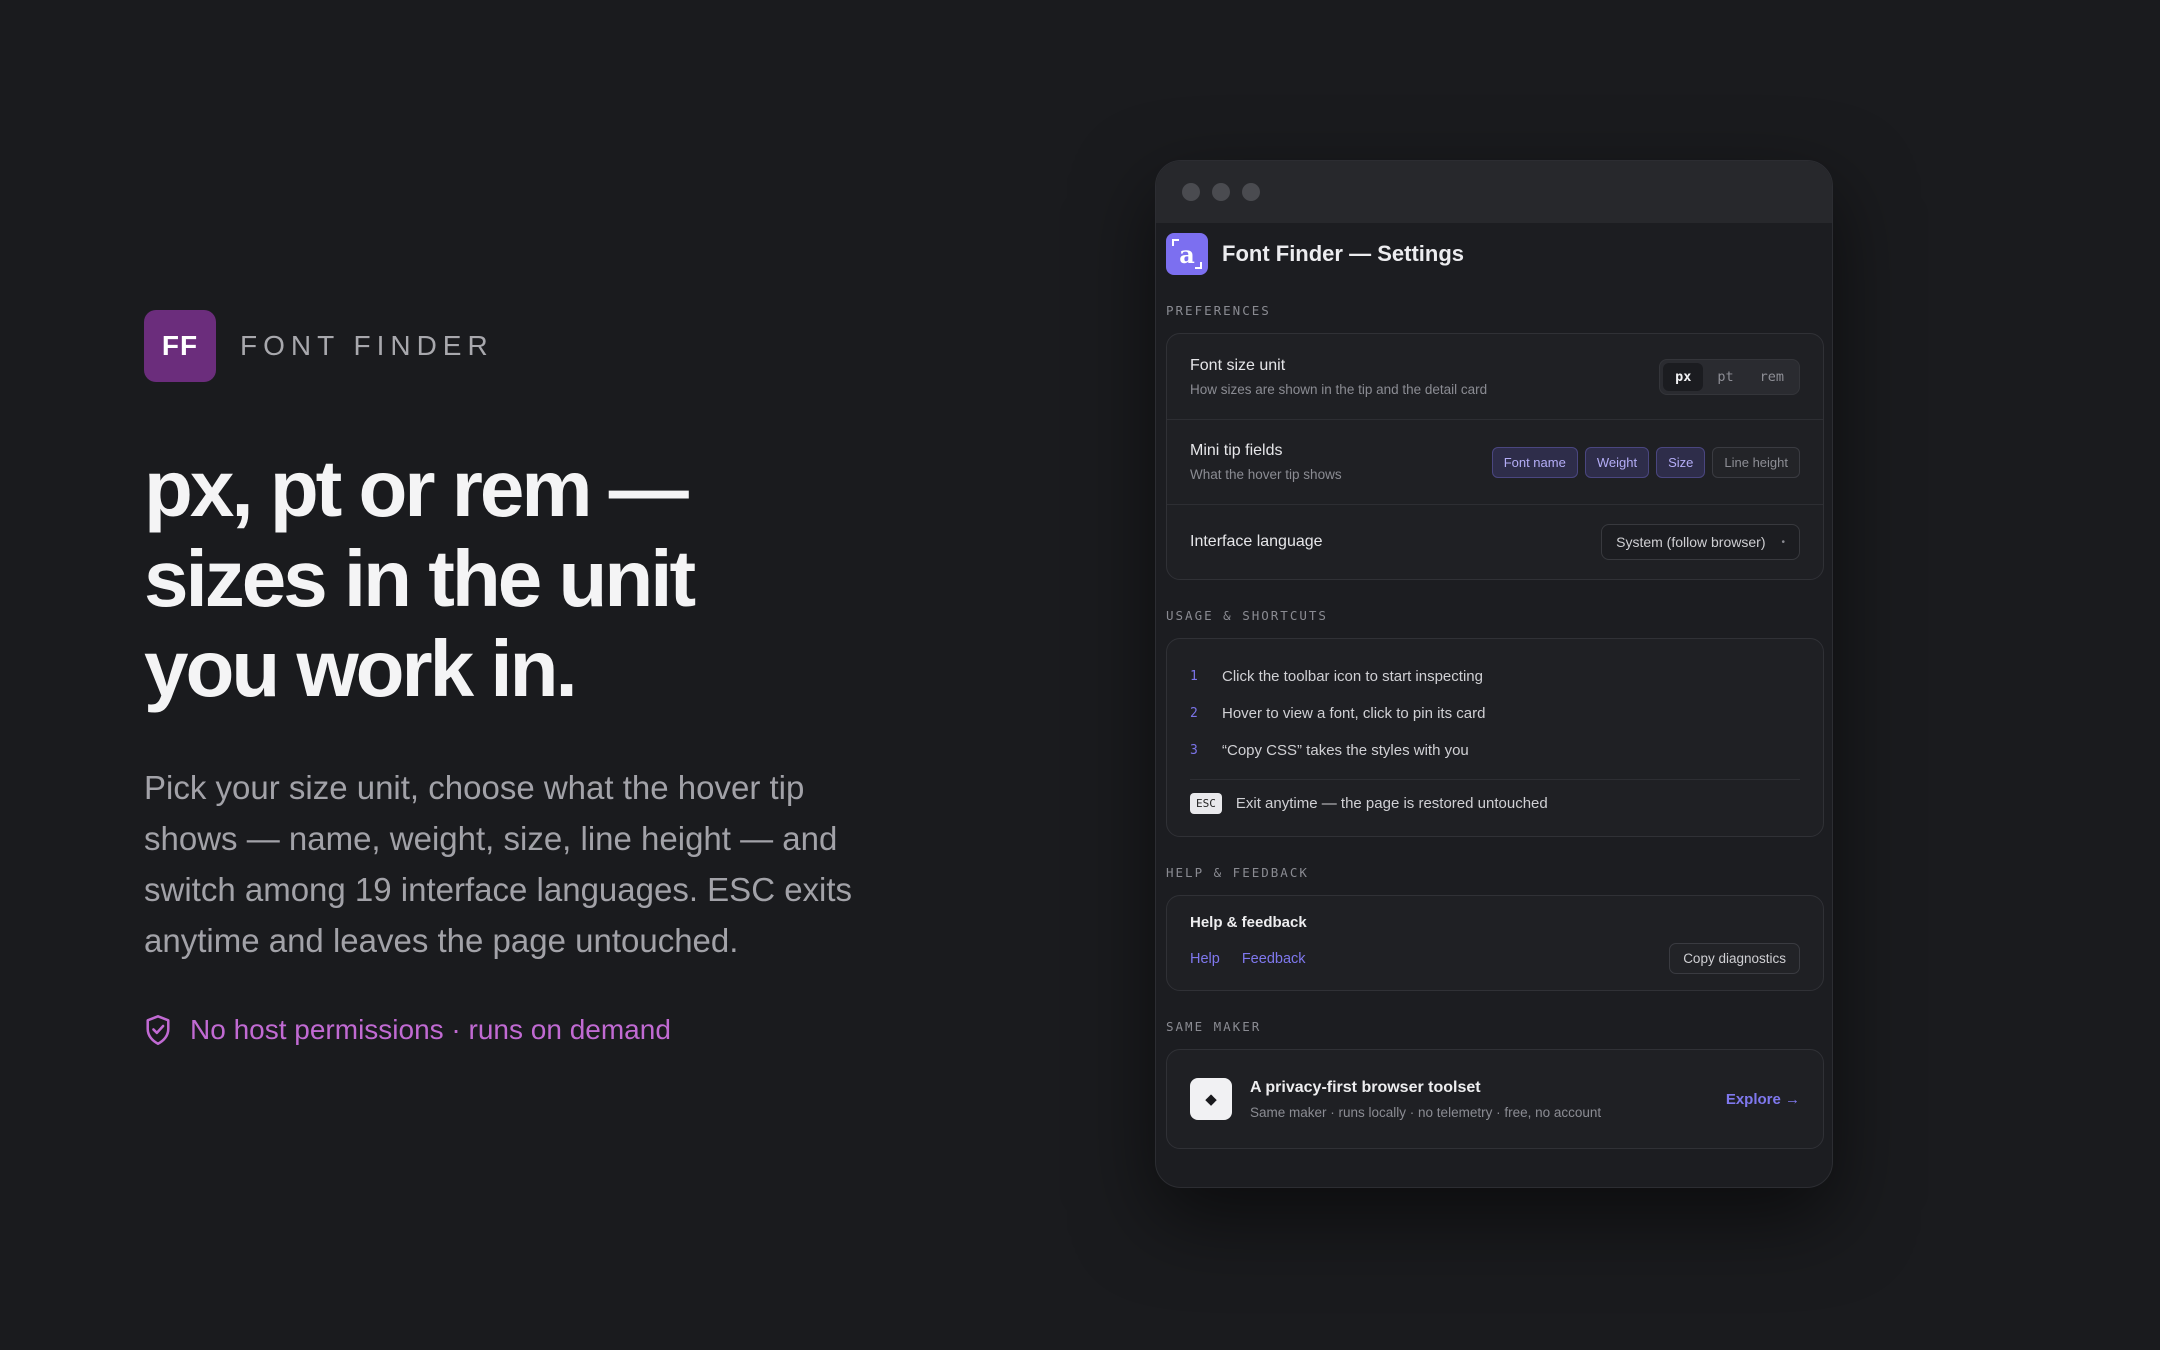 Image resolution: width=2160 pixels, height=1350 pixels. Describe the element at coordinates (1617, 462) in the screenshot. I see `chip-weight: Weight` at that location.